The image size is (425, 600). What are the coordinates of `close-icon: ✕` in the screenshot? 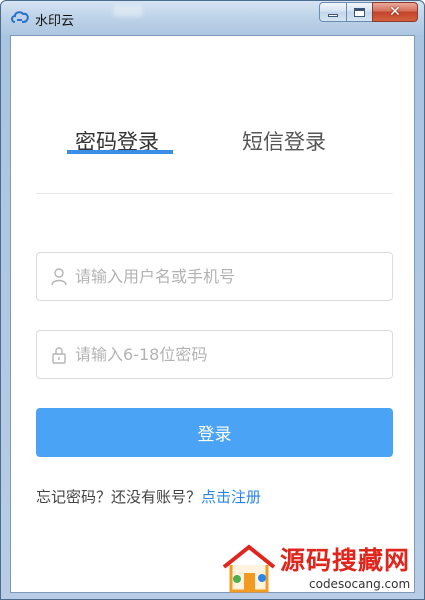 It's located at (395, 12).